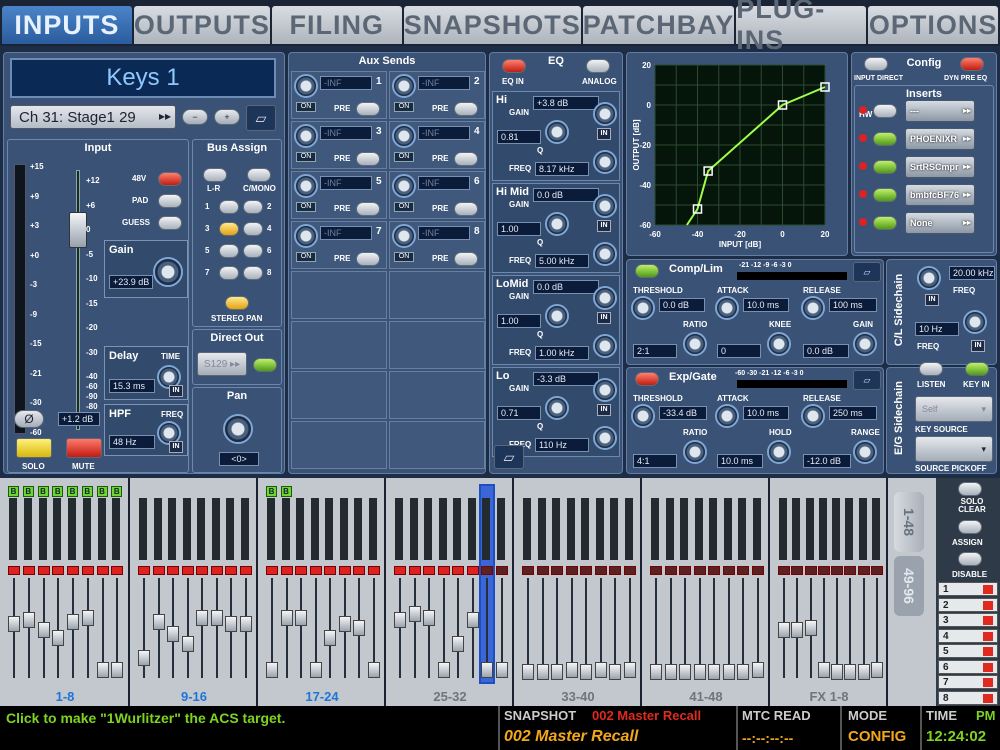 This screenshot has width=1000, height=750. What do you see at coordinates (643, 308) in the screenshot?
I see `comp-threshold-knob` at bounding box center [643, 308].